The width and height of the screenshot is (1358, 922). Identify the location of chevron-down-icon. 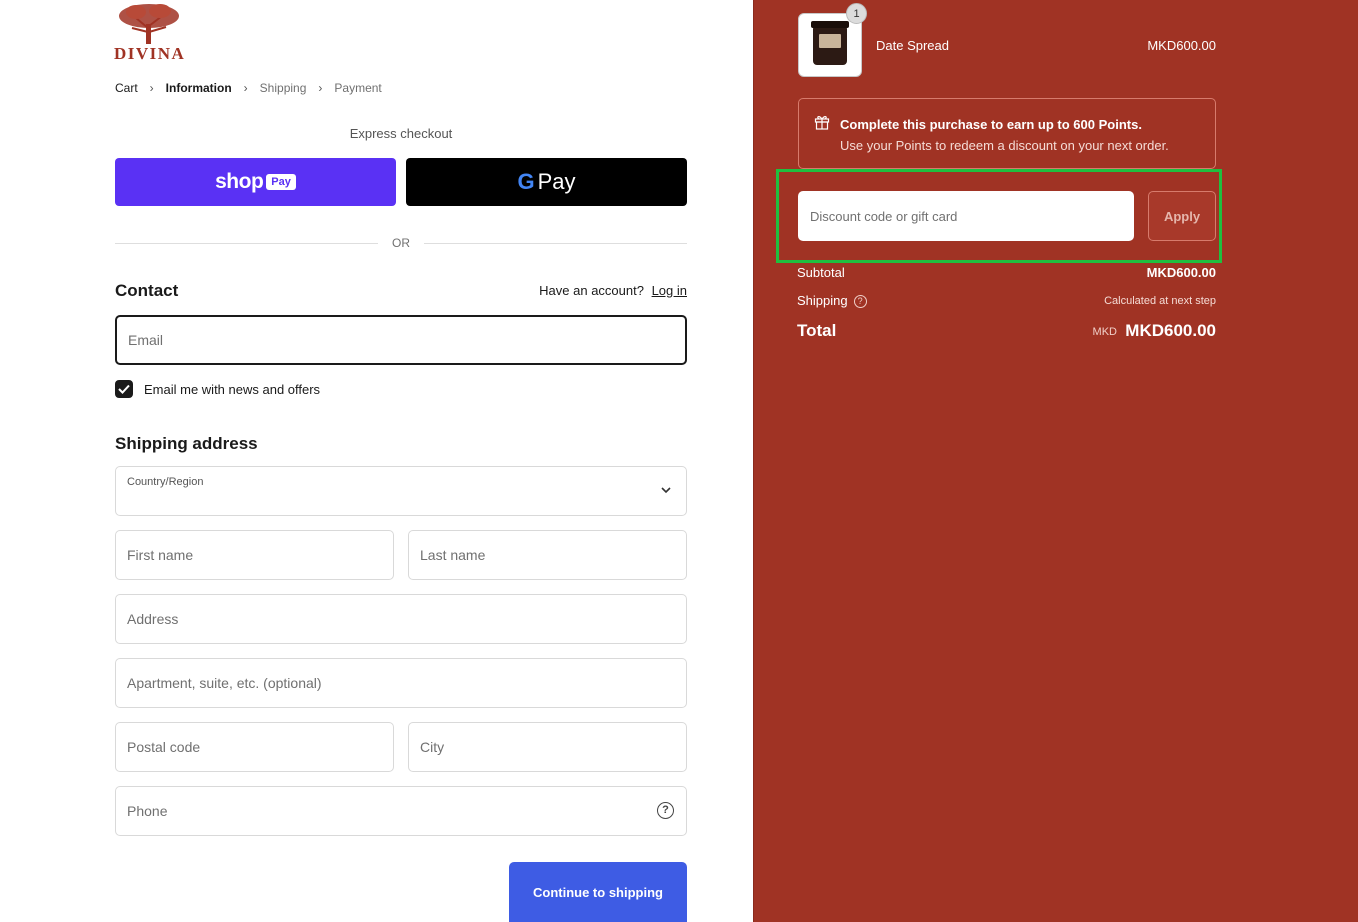
(666, 490).